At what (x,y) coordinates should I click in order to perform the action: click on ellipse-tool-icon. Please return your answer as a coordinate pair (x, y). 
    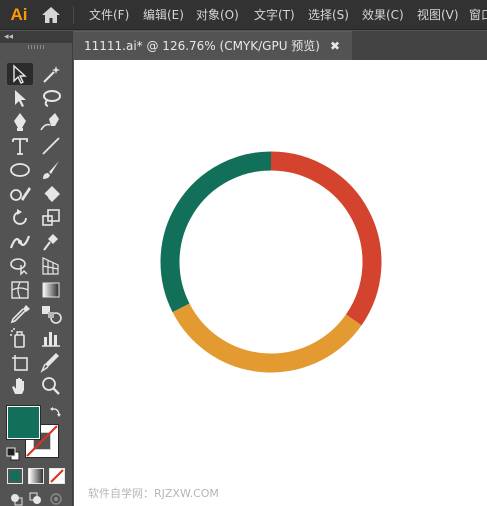
    Looking at the image, I should click on (20, 170).